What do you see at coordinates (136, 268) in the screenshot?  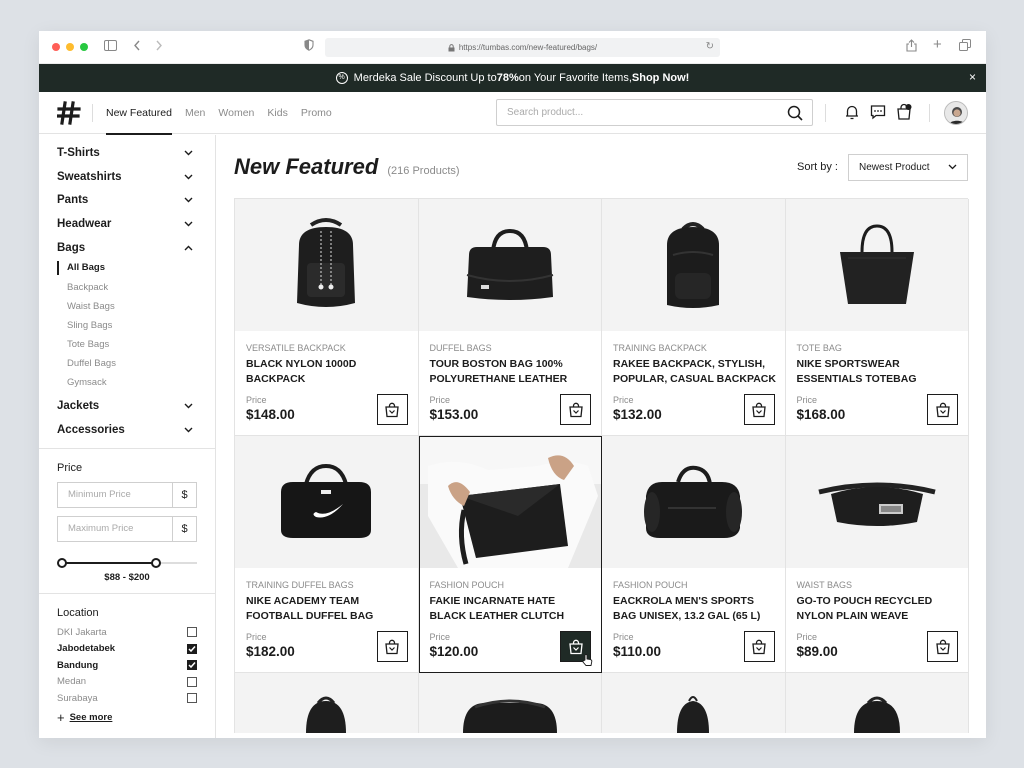 I see `subcategory-all-bags: All Bags` at bounding box center [136, 268].